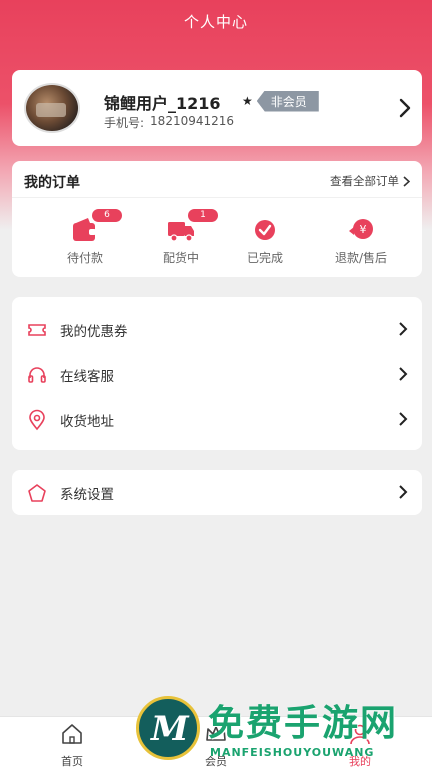 This screenshot has width=432, height=768. Describe the element at coordinates (37, 419) in the screenshot. I see `location-pin-icon` at that location.